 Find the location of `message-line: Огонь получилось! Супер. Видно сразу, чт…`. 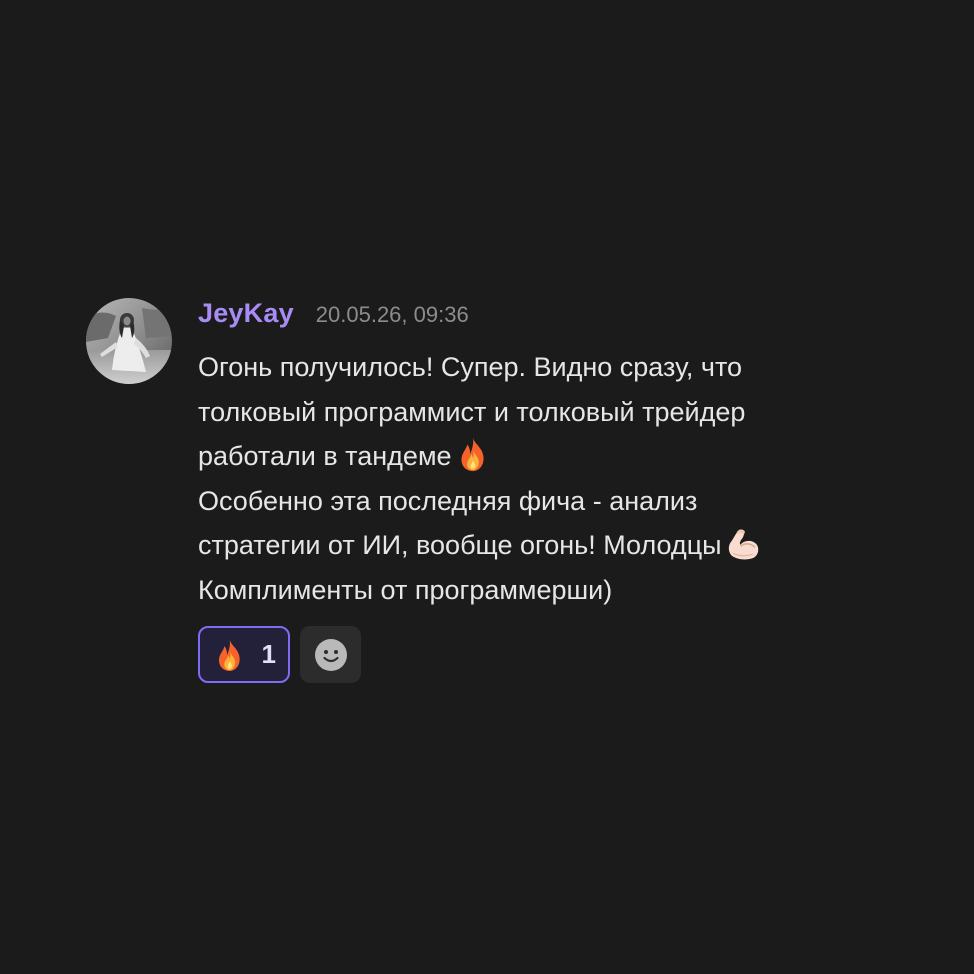

message-line: Огонь получилось! Супер. Видно сразу, чт… is located at coordinates (470, 367).